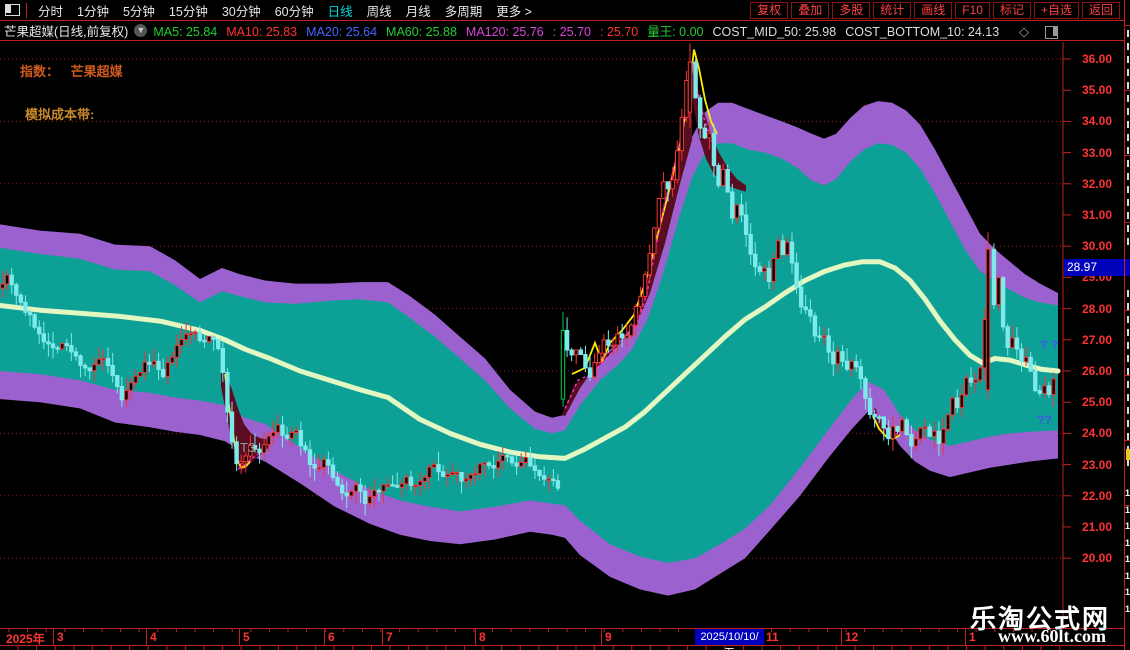 Image resolution: width=1130 pixels, height=650 pixels. What do you see at coordinates (1097, 464) in the screenshot?
I see `price-axis-label: 23.00` at bounding box center [1097, 464].